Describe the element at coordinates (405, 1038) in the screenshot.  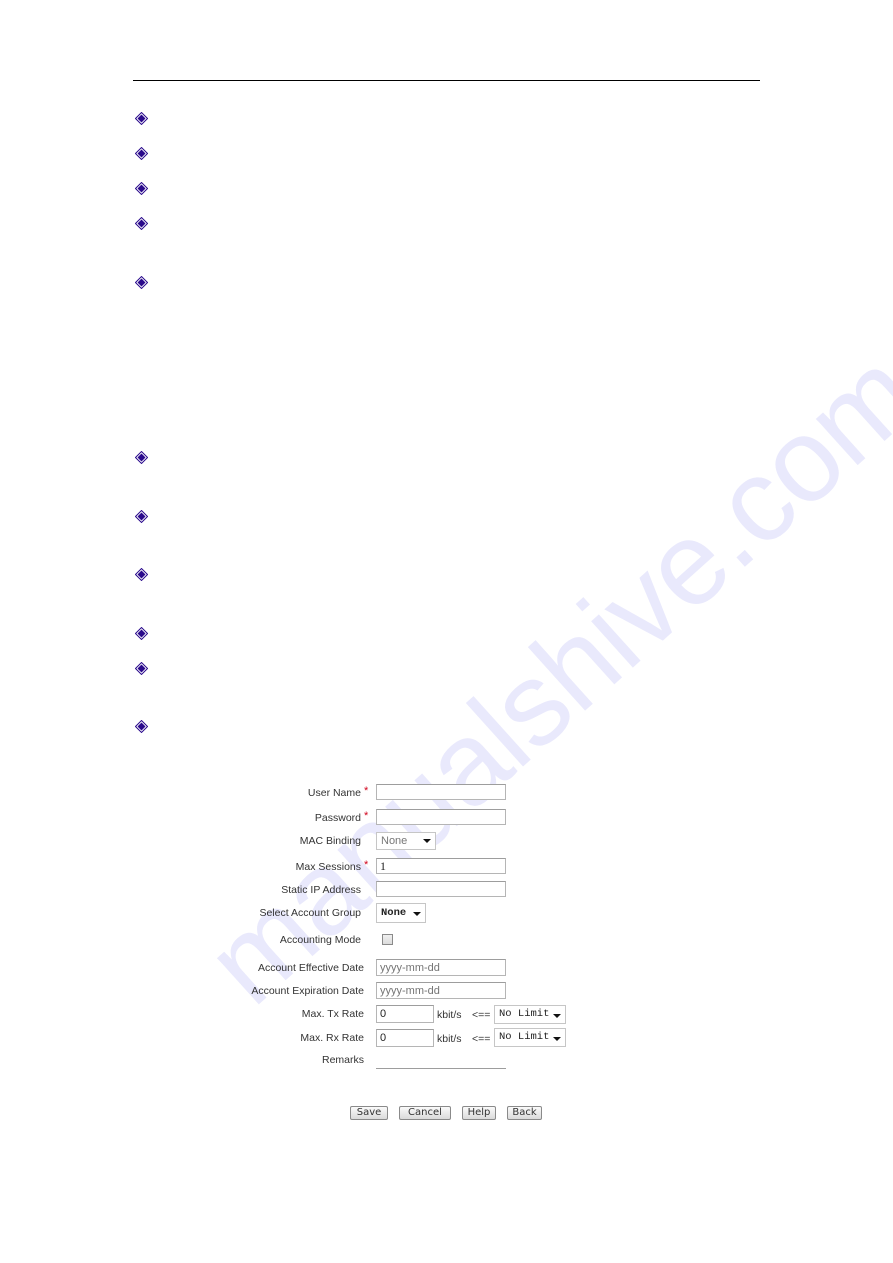
I see `rx-rate-input` at that location.